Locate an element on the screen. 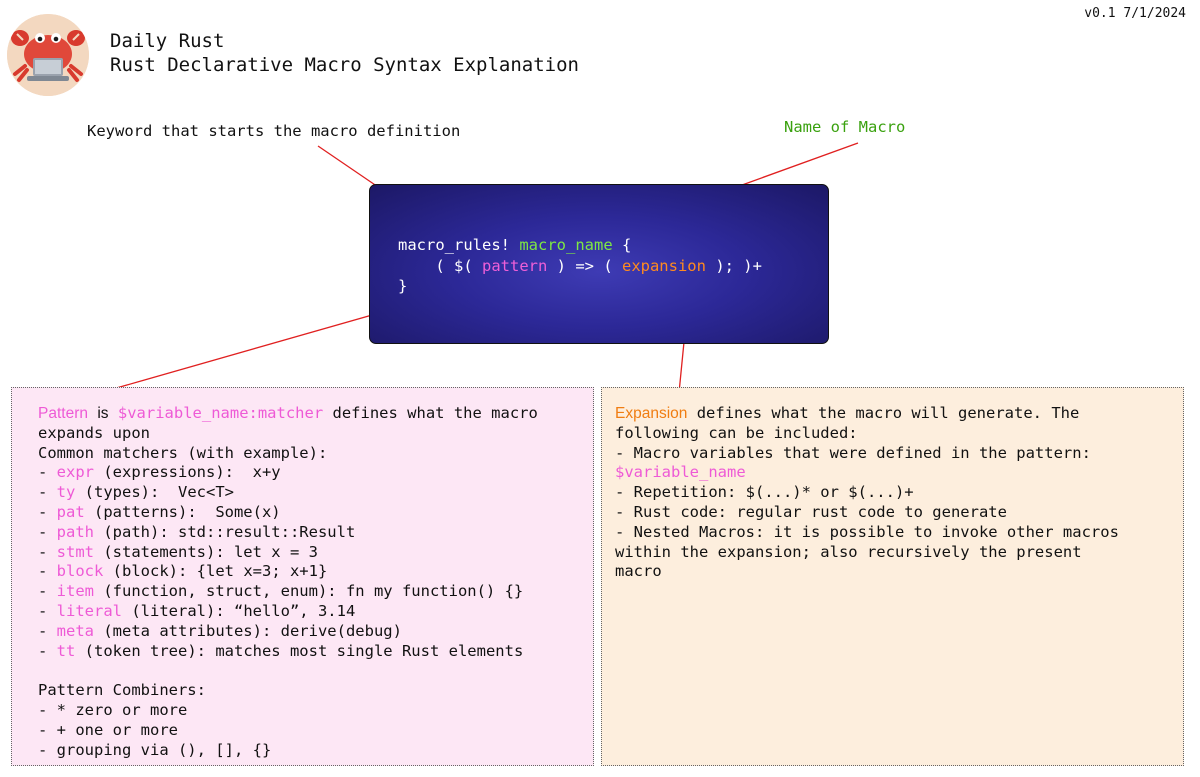 The height and width of the screenshot is (777, 1200). callout-macro-name-label: Name of Macro is located at coordinates (845, 127).